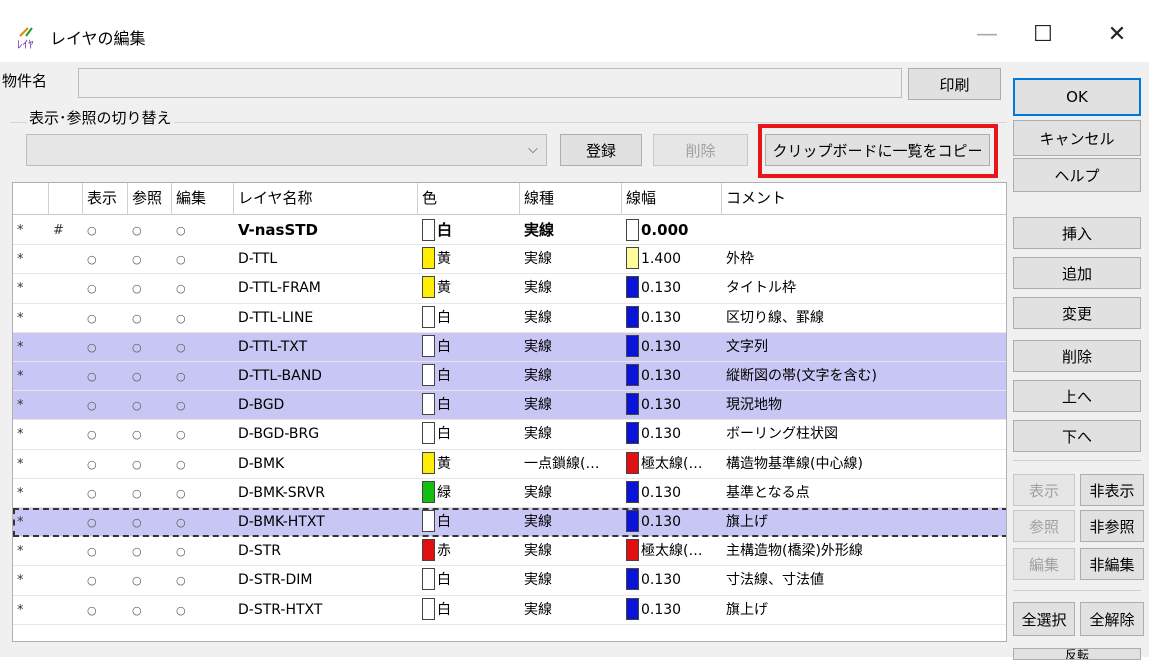 The image size is (1149, 660). I want to click on table-row: * ○ ○ ○ D-BMK-HTXT 白 実線 0.130 旗上げ, so click(509, 523).